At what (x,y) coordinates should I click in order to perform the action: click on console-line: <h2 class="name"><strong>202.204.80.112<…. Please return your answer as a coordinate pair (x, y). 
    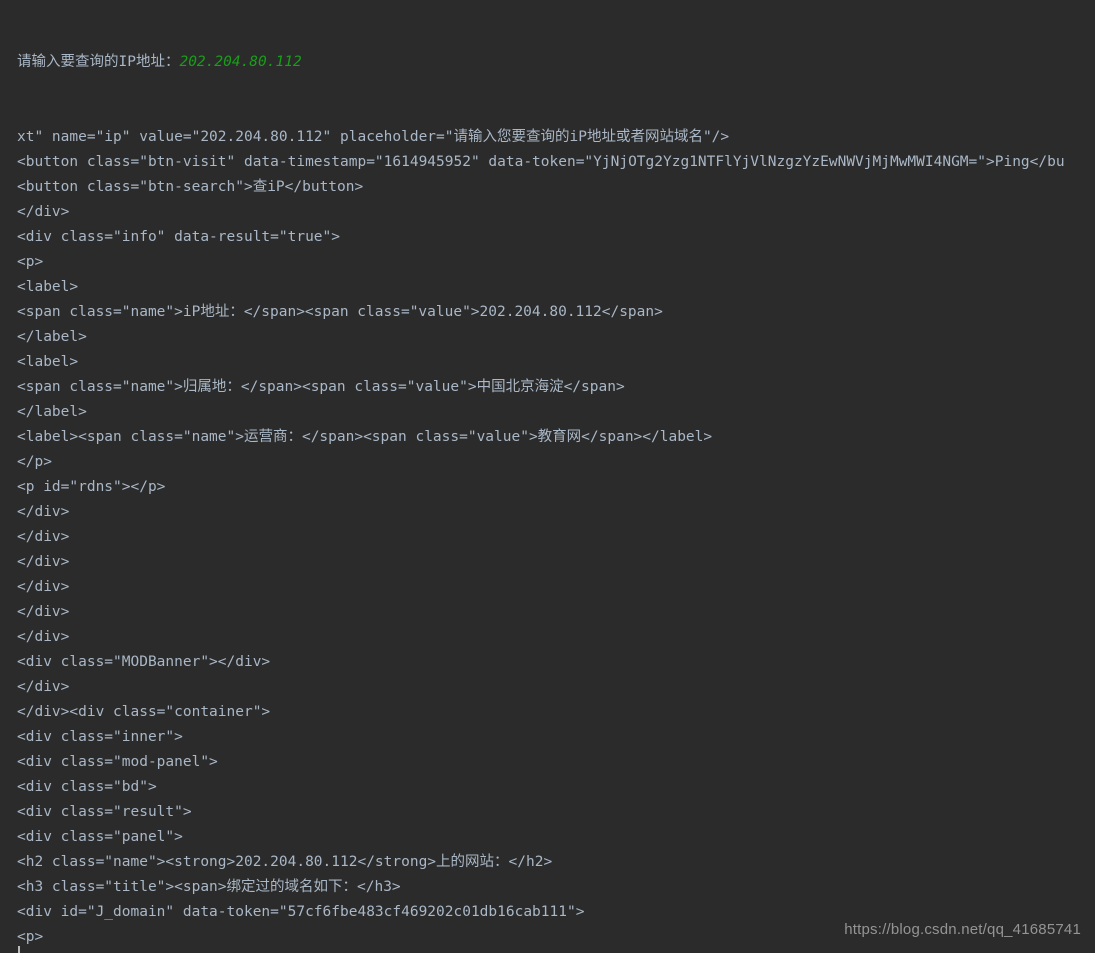
    Looking at the image, I should click on (285, 862).